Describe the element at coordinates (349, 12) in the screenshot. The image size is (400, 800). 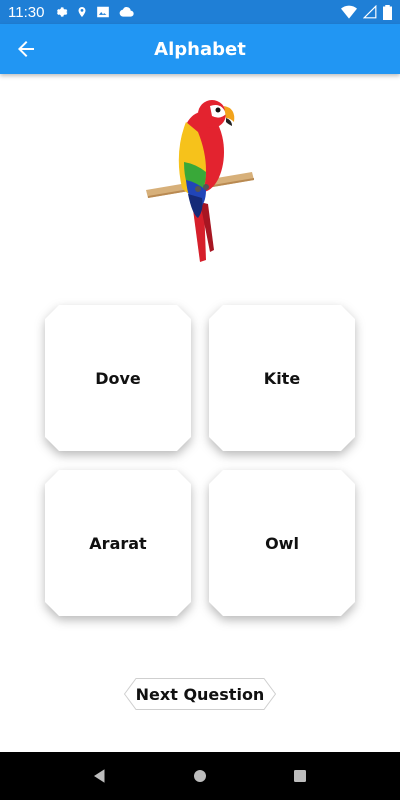
I see `wifi-icon` at that location.